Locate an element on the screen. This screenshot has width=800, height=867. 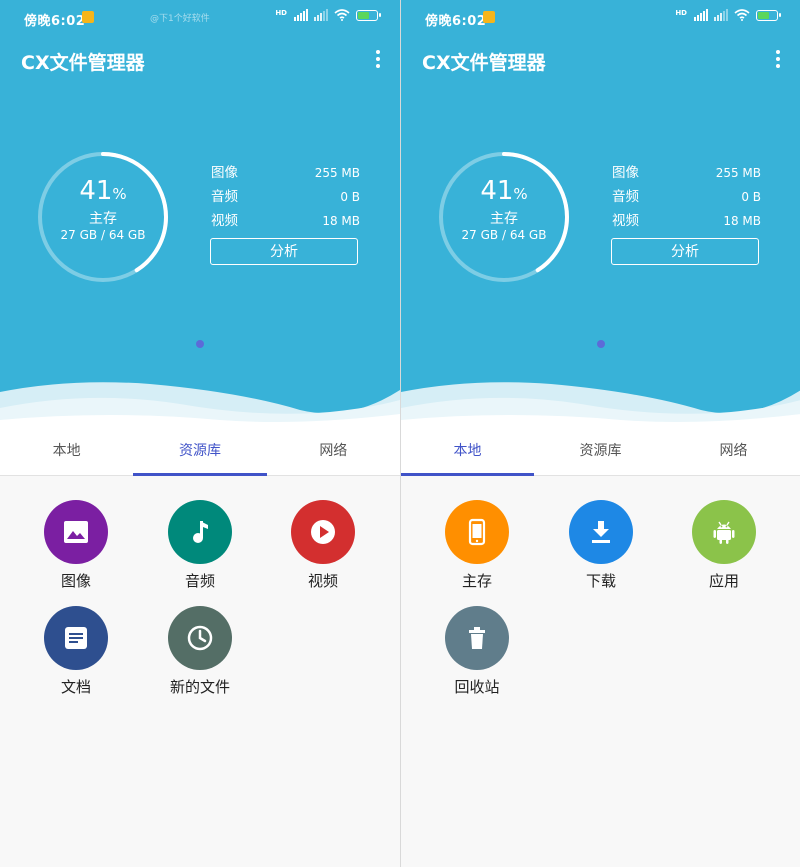
local-tile-apps: 应用 is located at coordinates (724, 545).